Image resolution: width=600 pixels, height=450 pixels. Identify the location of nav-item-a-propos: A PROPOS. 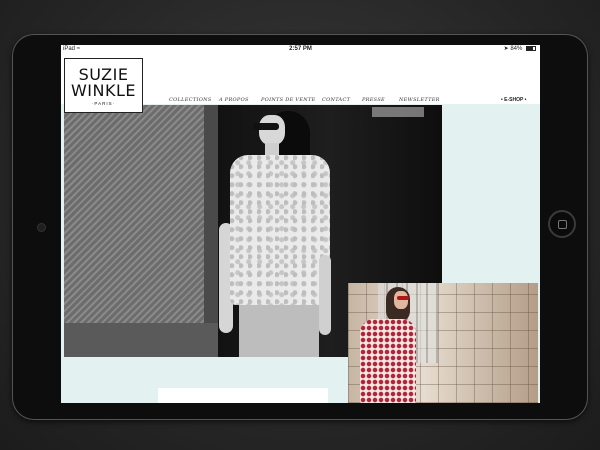
(234, 100).